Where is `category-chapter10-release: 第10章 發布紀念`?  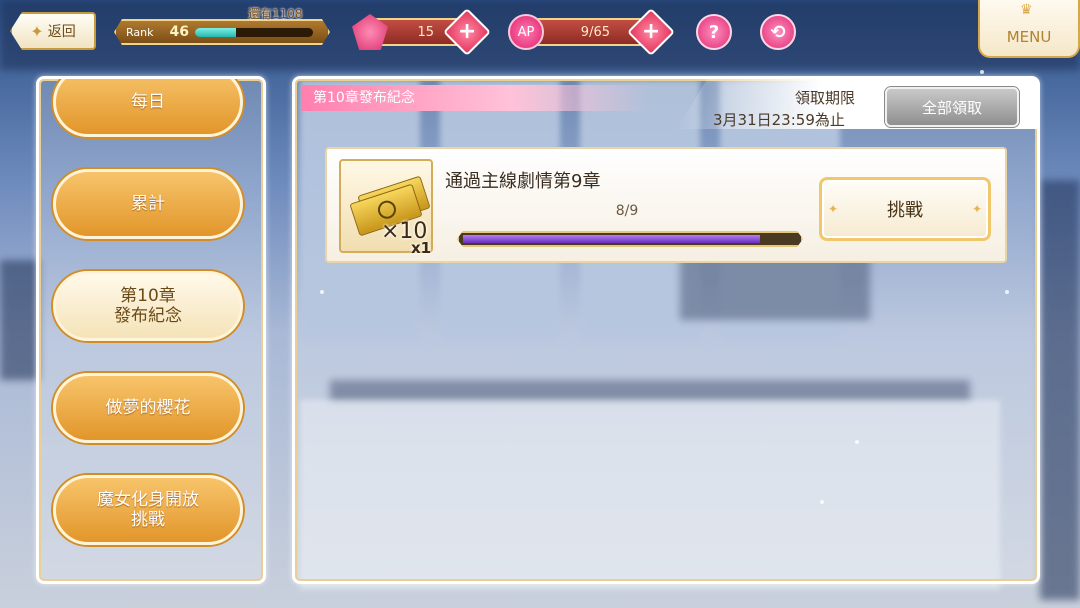 category-chapter10-release: 第10章 發布紀念 is located at coordinates (148, 306).